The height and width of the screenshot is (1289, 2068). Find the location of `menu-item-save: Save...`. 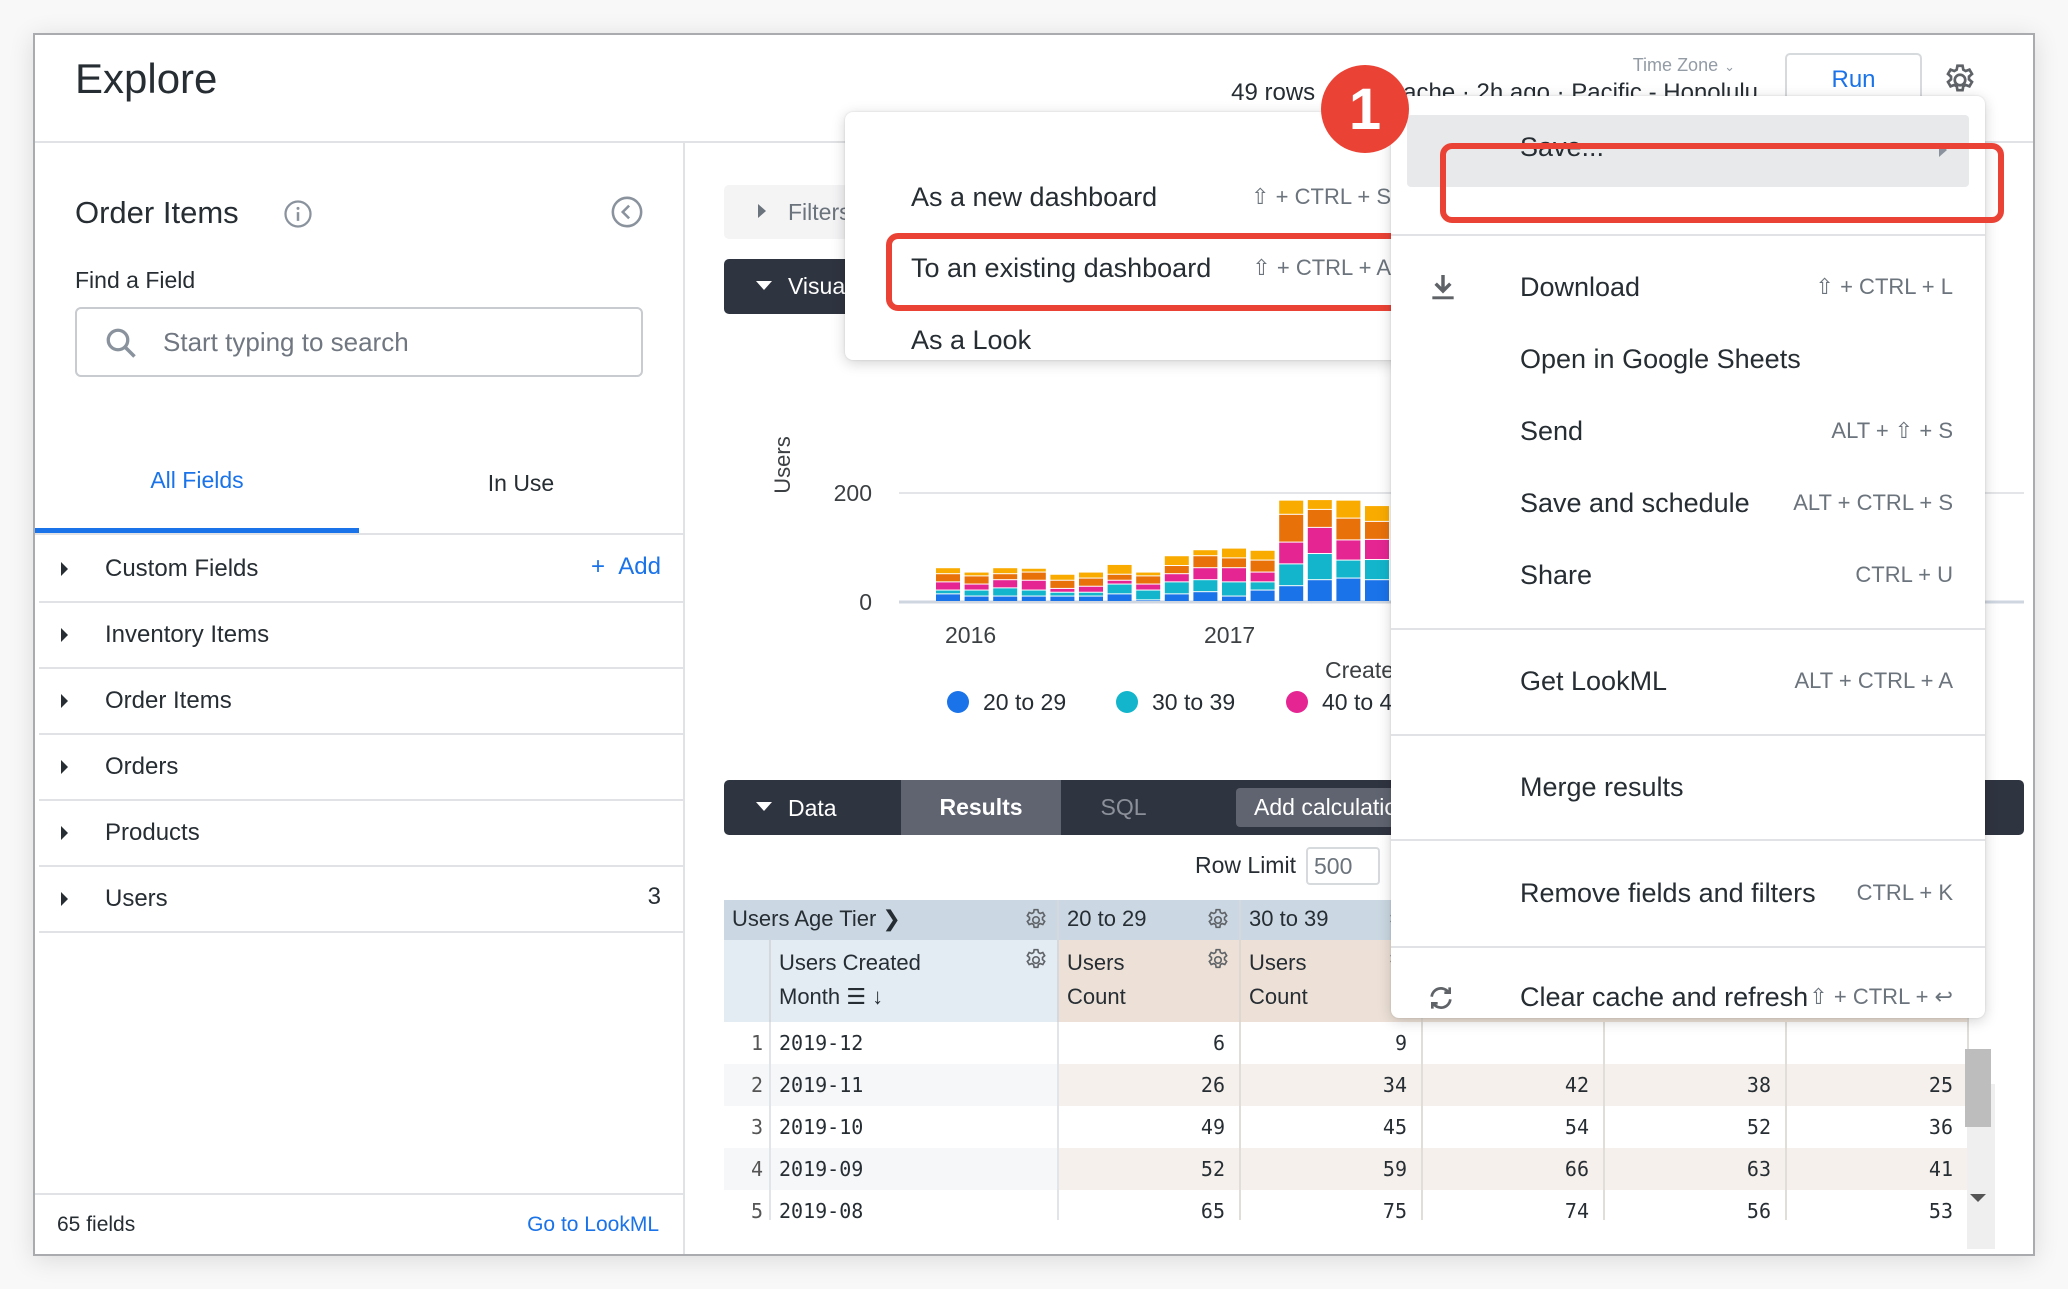

menu-item-save: Save... is located at coordinates (1688, 151).